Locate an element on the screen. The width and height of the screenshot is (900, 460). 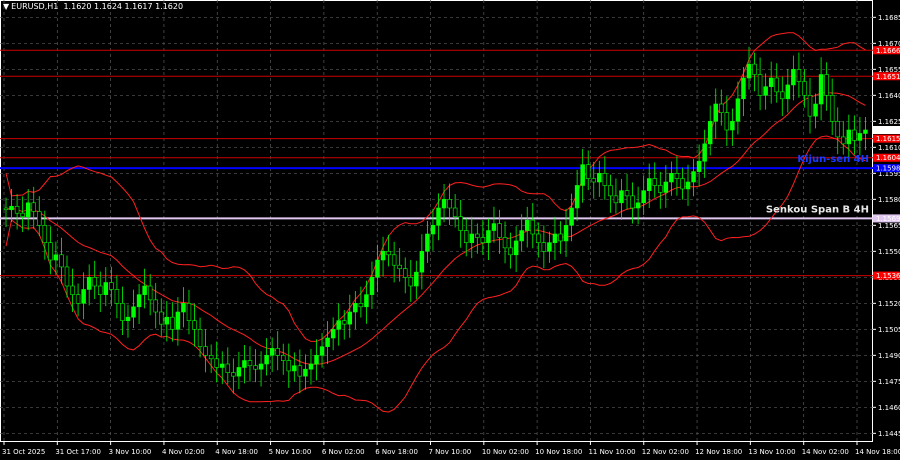
level-price-label: 1.1604 is located at coordinates (888, 158).